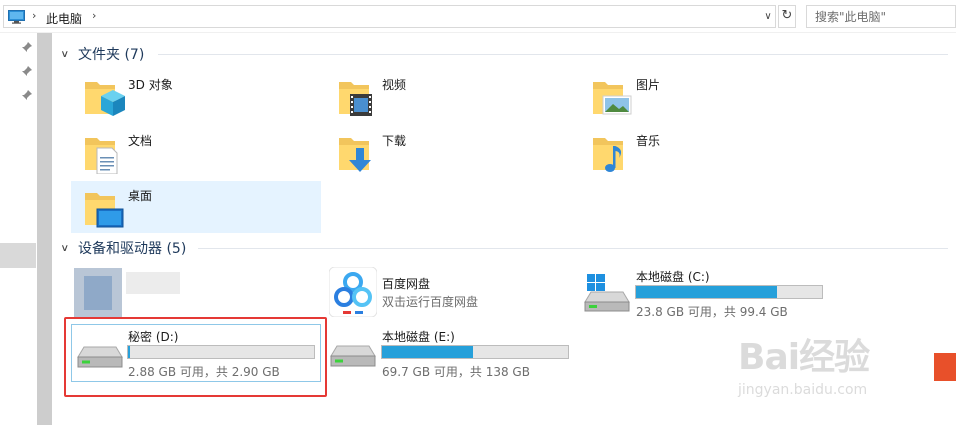 Image resolution: width=956 pixels, height=425 pixels. I want to click on folder-label: 桌面, so click(140, 196).